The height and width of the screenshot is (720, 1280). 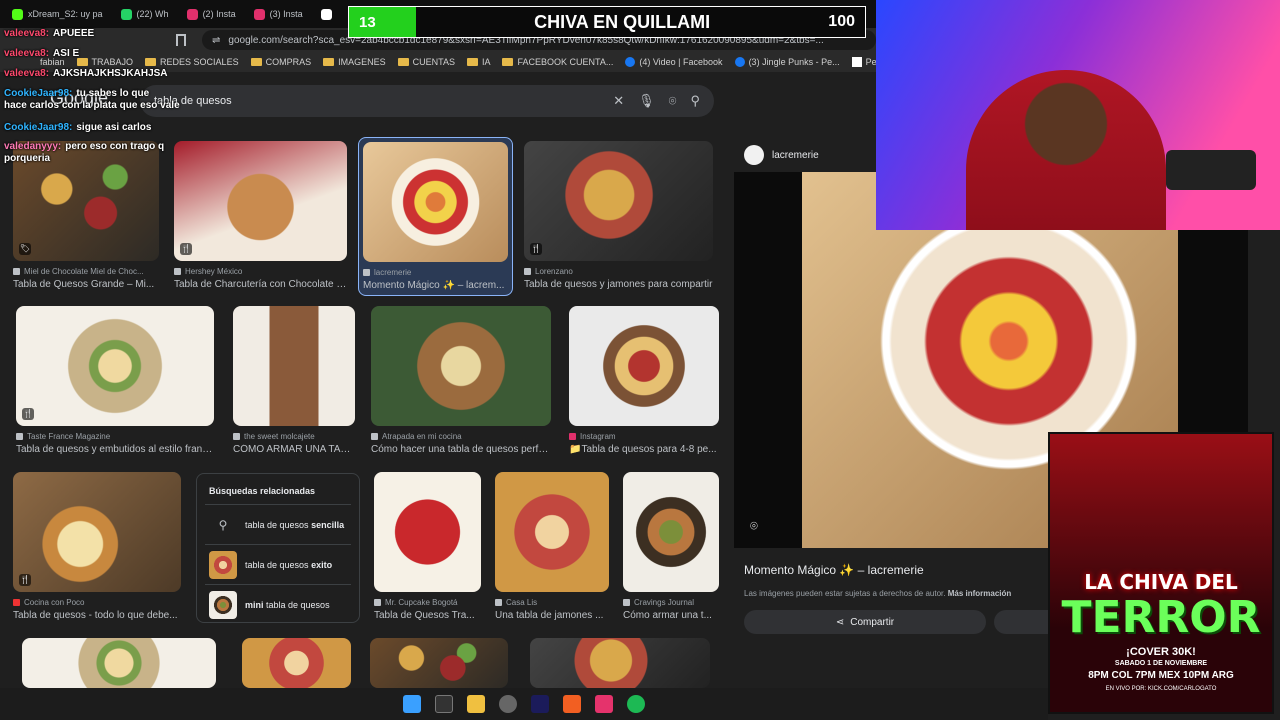 I want to click on bookmark-folder: IMAGENES, so click(x=354, y=62).